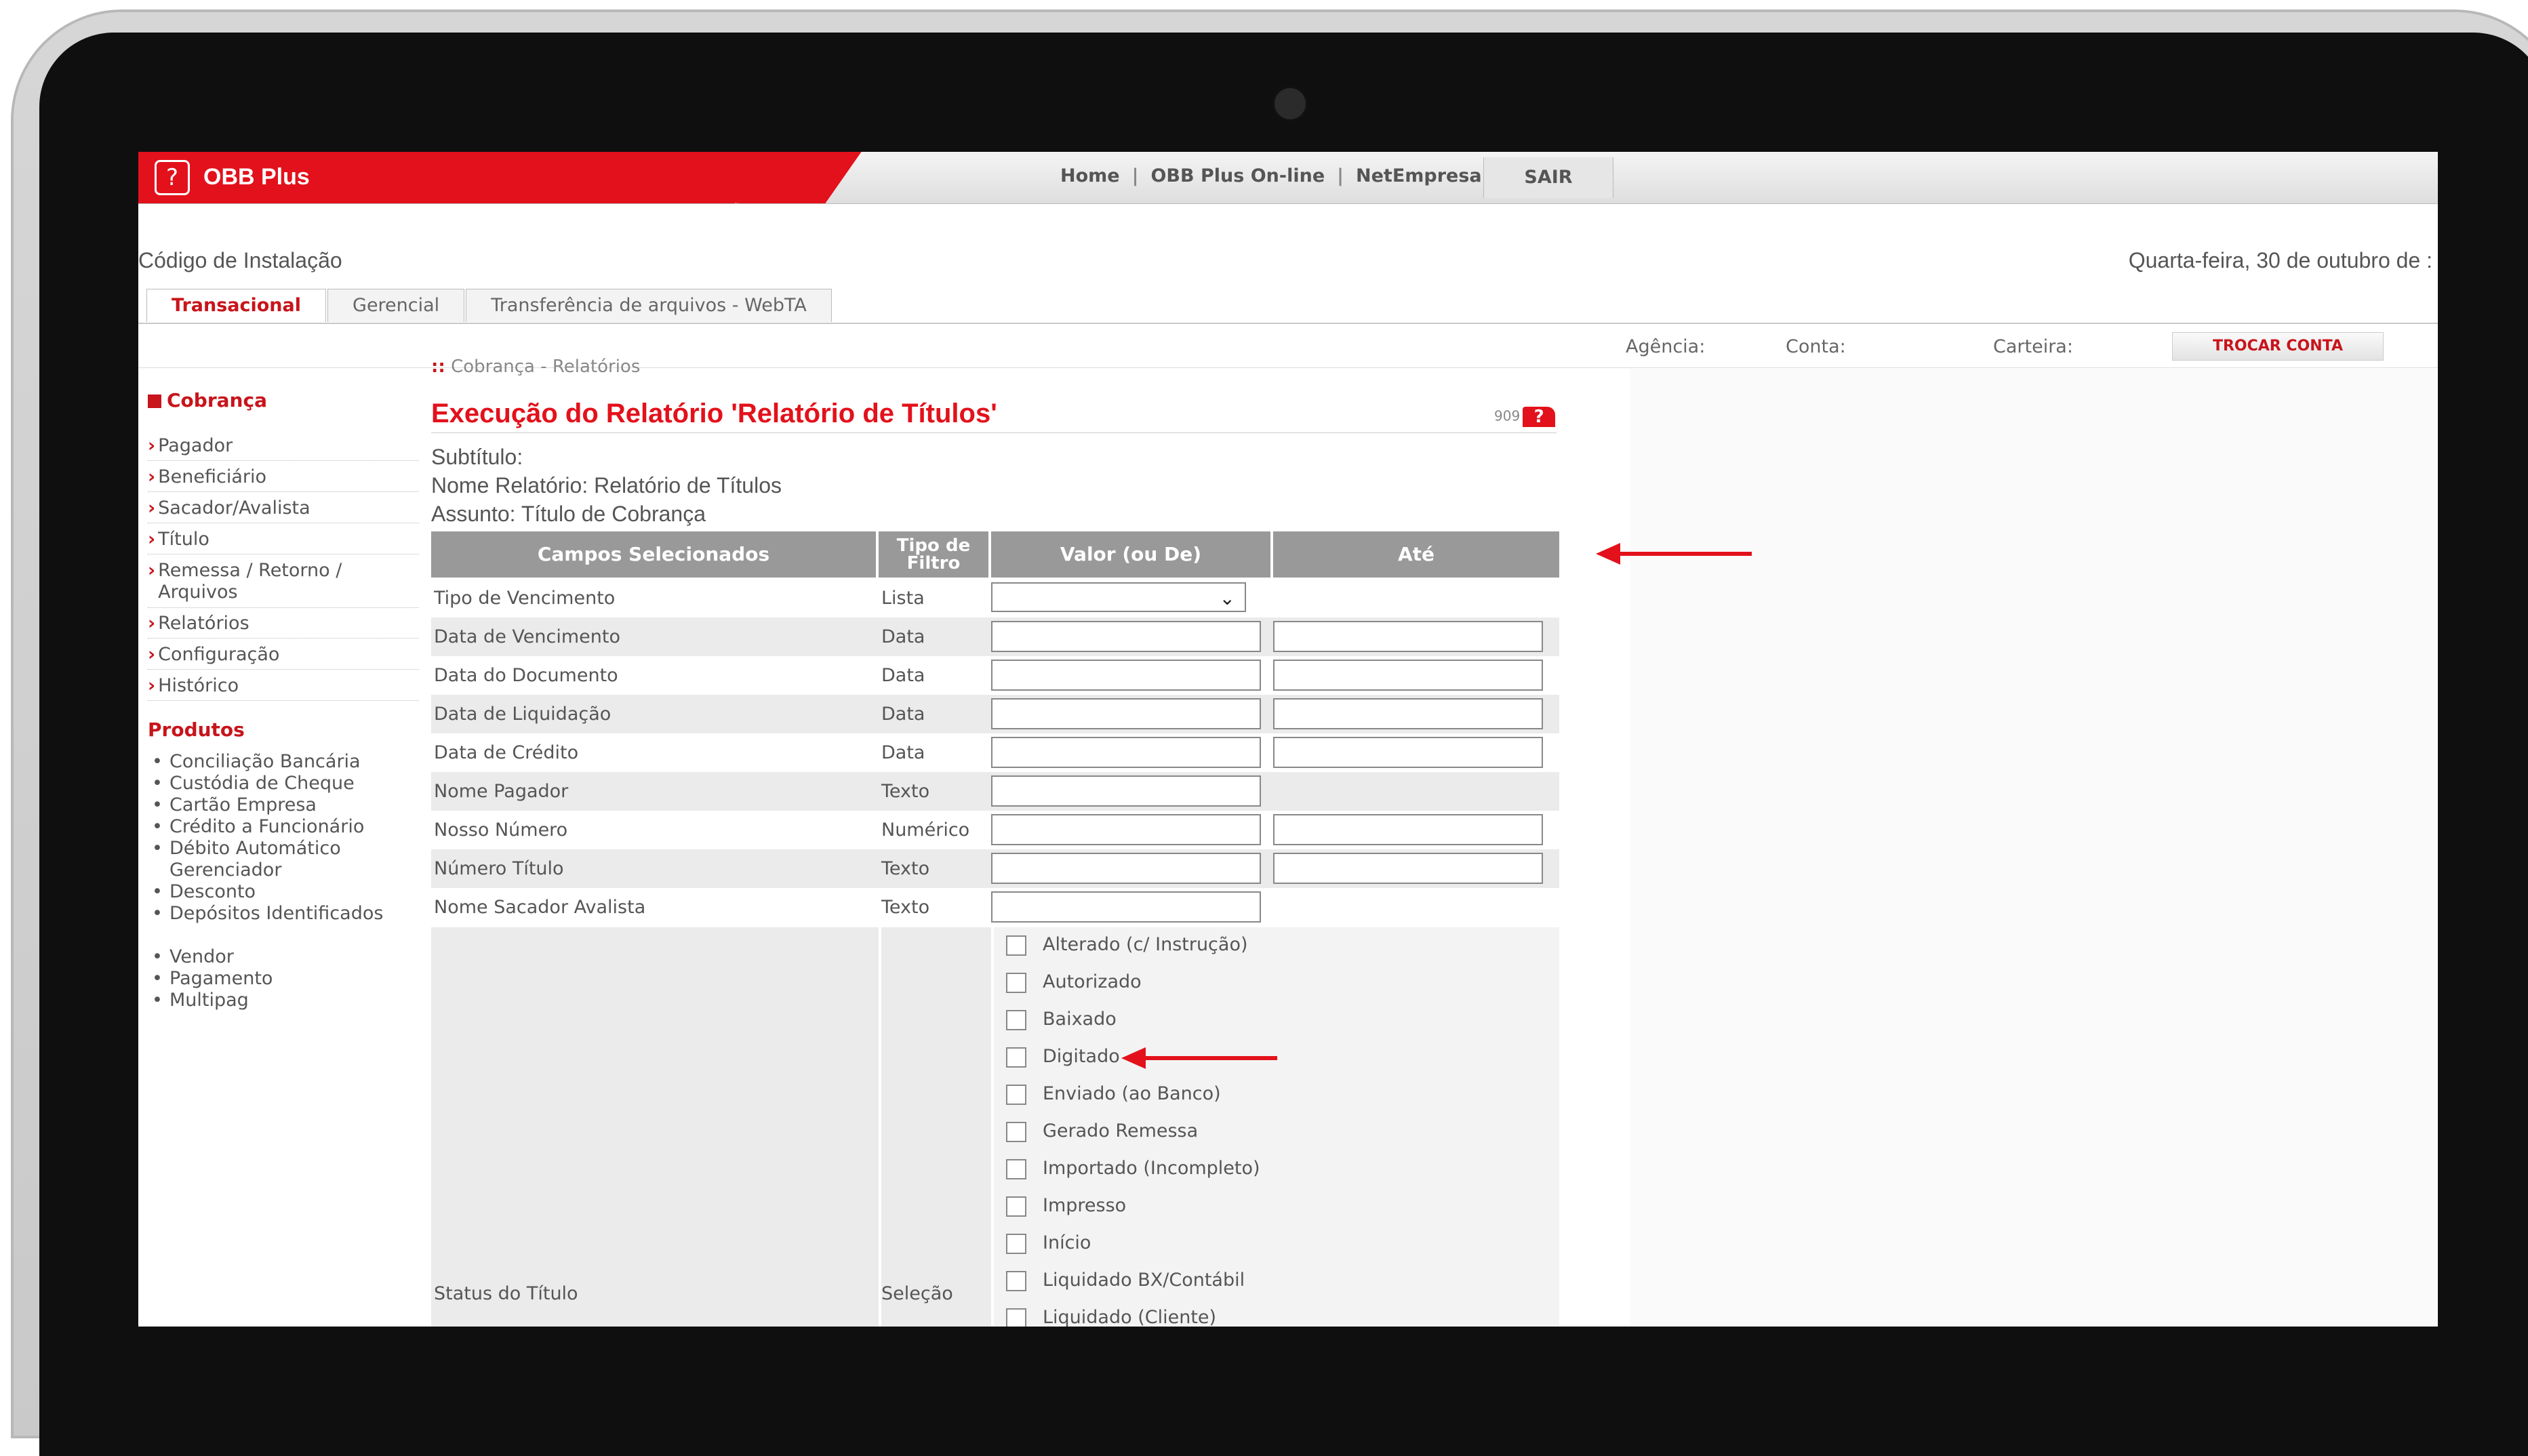 This screenshot has height=1456, width=2528. Describe the element at coordinates (903, 636) in the screenshot. I see `filter-type: Data` at that location.